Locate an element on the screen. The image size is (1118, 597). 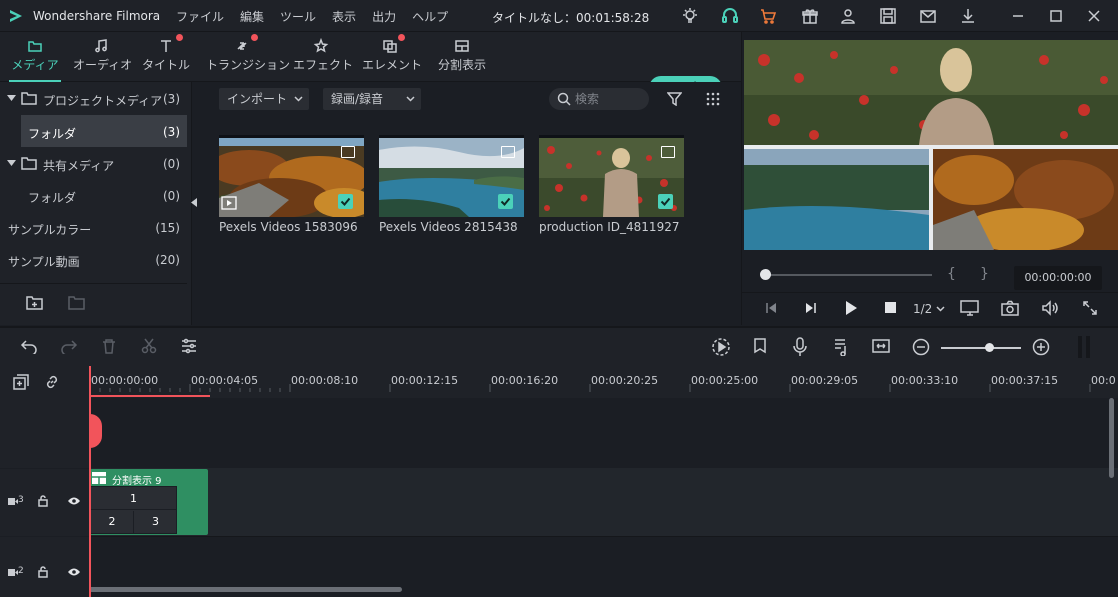
sidebar-item-shared-folder: フォルダ (0) is located at coordinates (93, 195).